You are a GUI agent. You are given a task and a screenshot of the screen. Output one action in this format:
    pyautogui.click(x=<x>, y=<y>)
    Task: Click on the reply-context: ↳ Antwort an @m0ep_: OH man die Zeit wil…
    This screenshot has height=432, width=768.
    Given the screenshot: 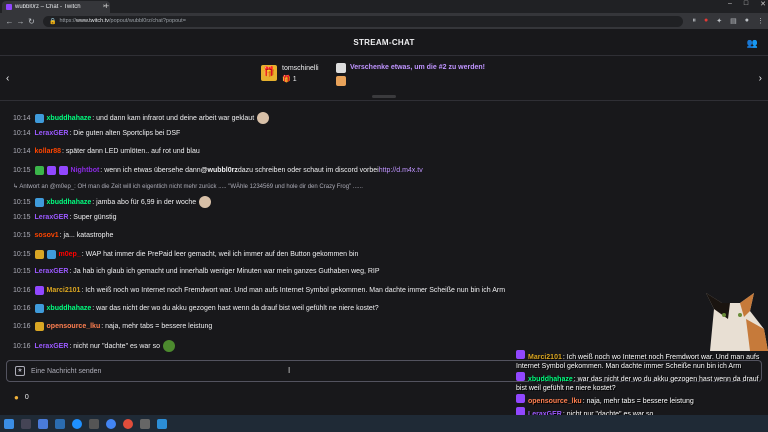 What is the action you would take?
    pyautogui.click(x=188, y=186)
    